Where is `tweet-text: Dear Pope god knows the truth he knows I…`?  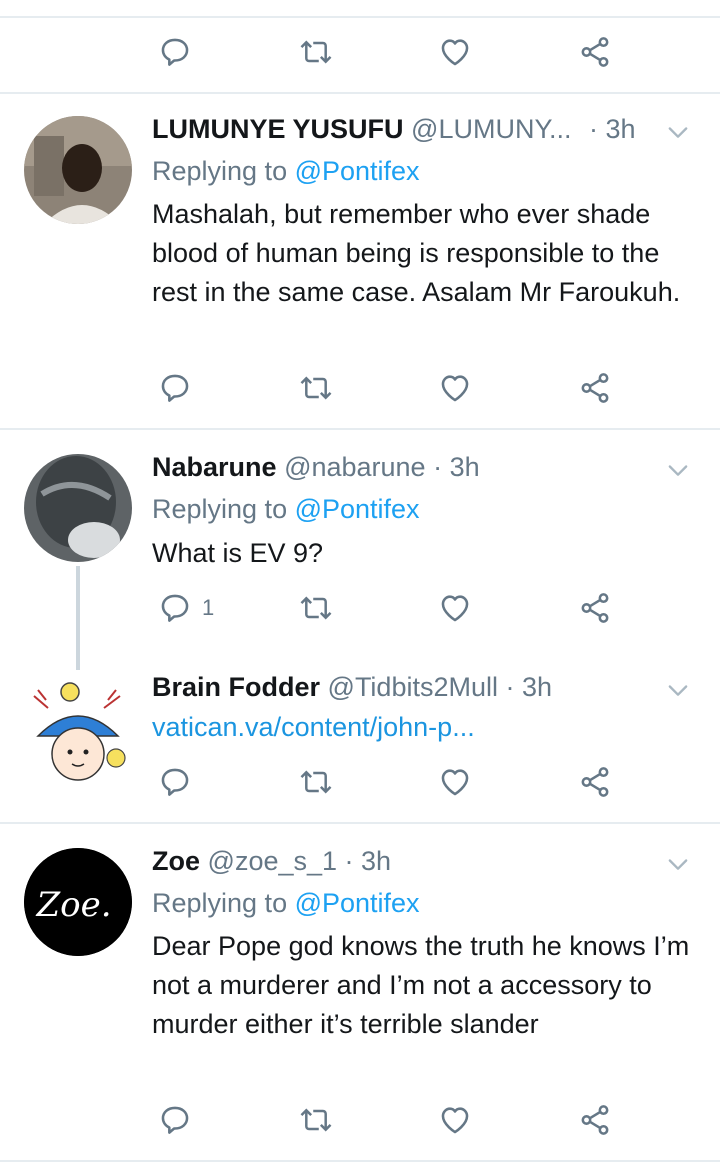 tweet-text: Dear Pope god knows the truth he knows I… is located at coordinates (421, 985).